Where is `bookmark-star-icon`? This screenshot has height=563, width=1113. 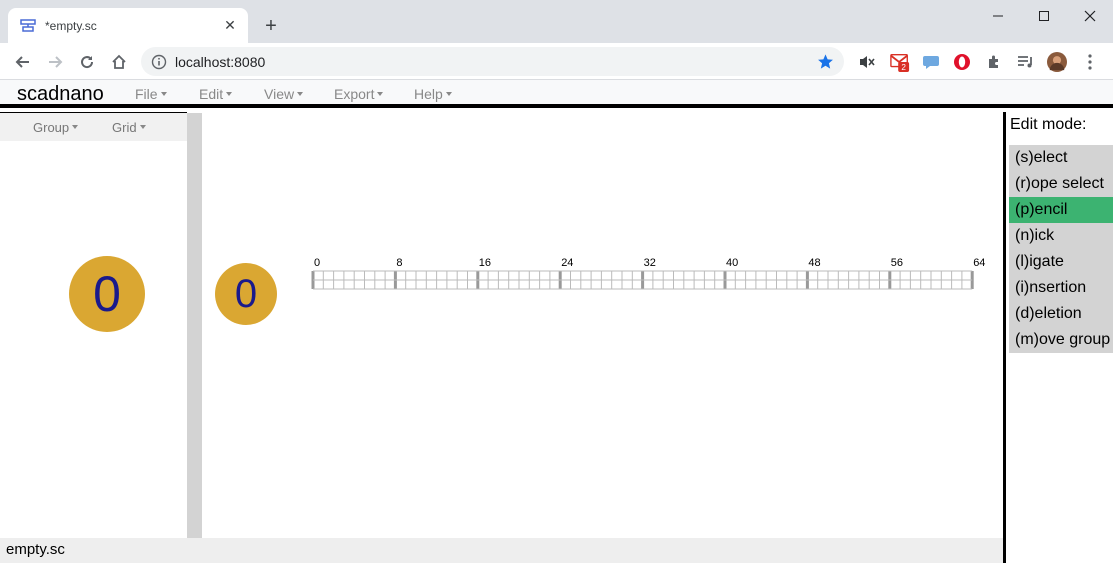 bookmark-star-icon is located at coordinates (825, 61).